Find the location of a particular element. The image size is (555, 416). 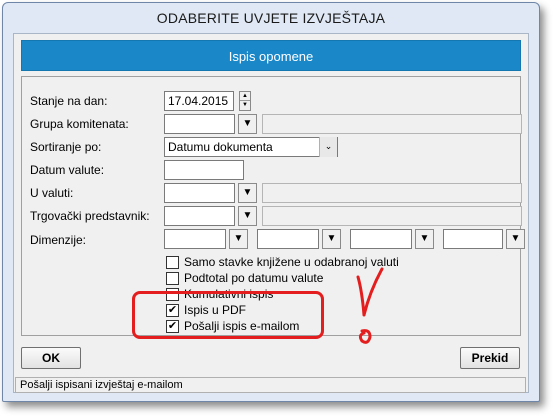

u-valuti-label: U valuti: is located at coordinates (52, 193).